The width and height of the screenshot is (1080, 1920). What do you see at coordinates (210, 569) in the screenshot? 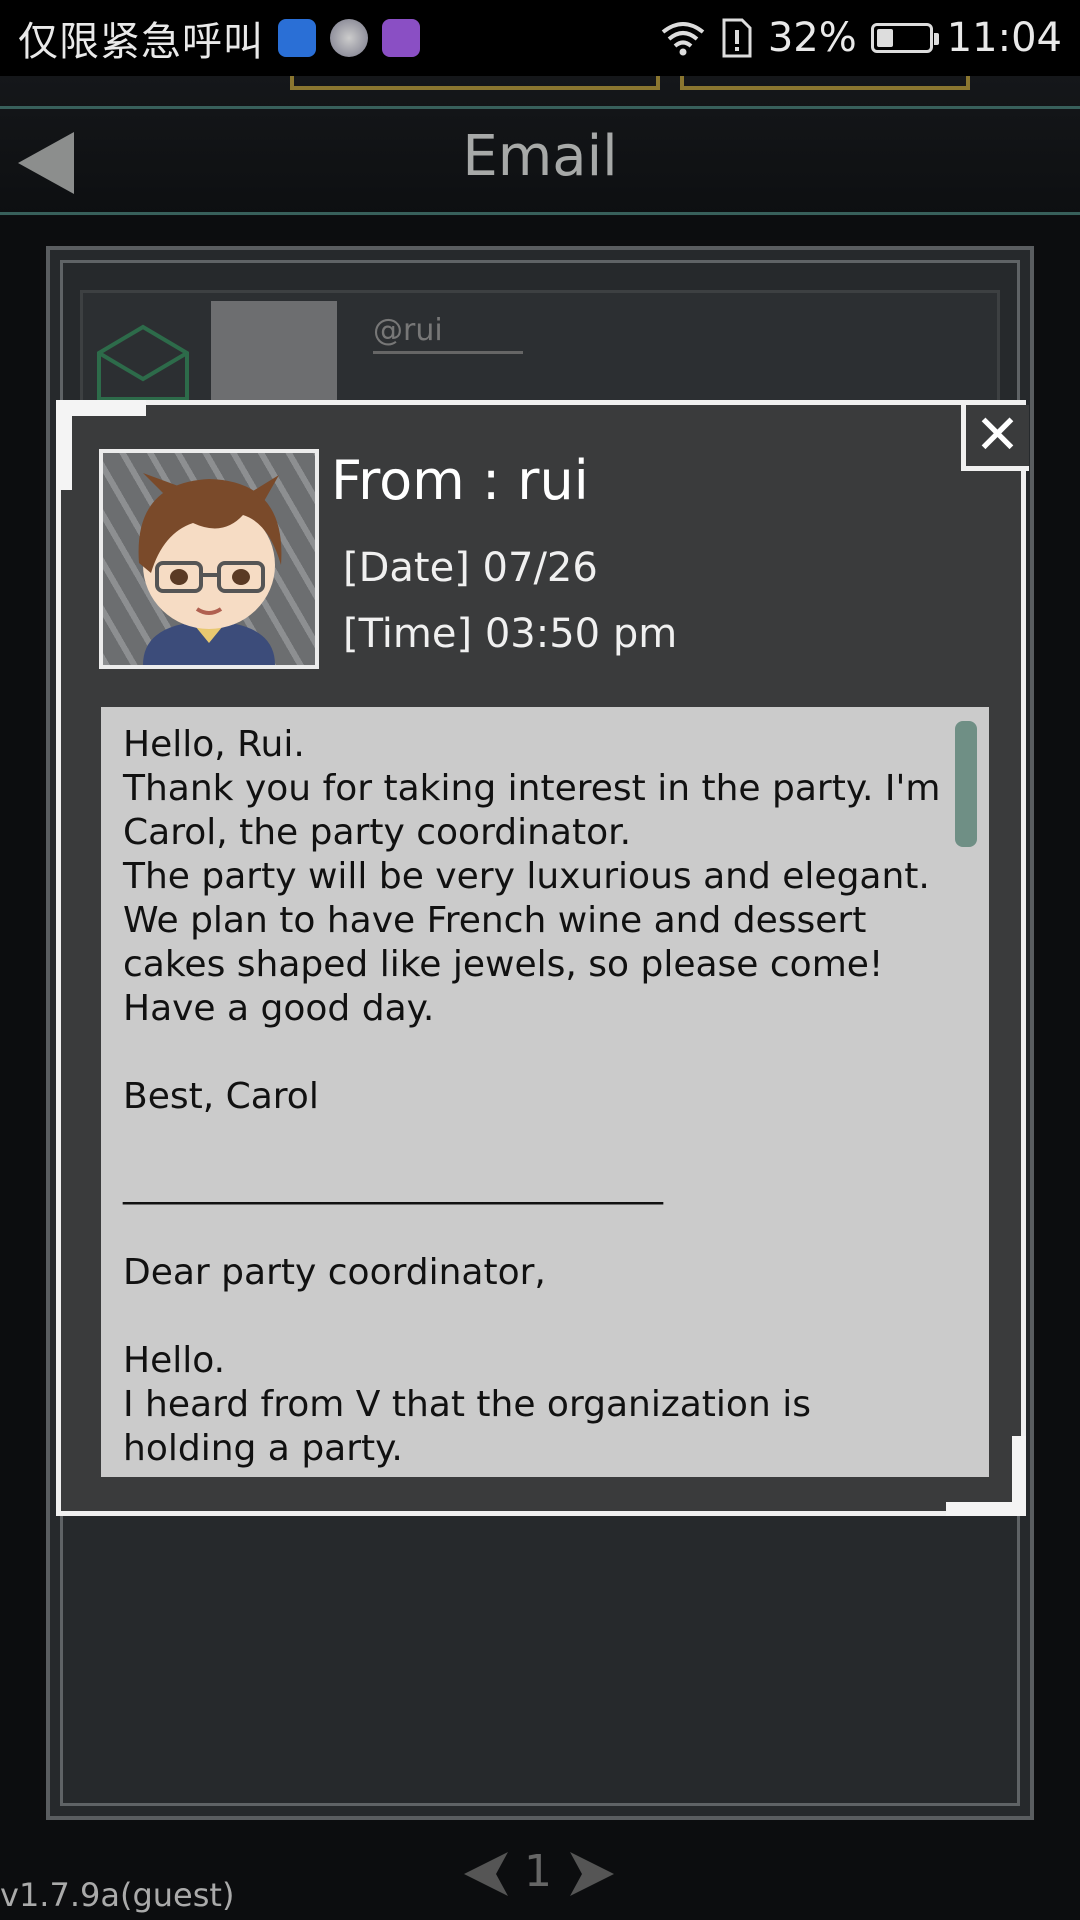
I see `character-portrait-icon` at bounding box center [210, 569].